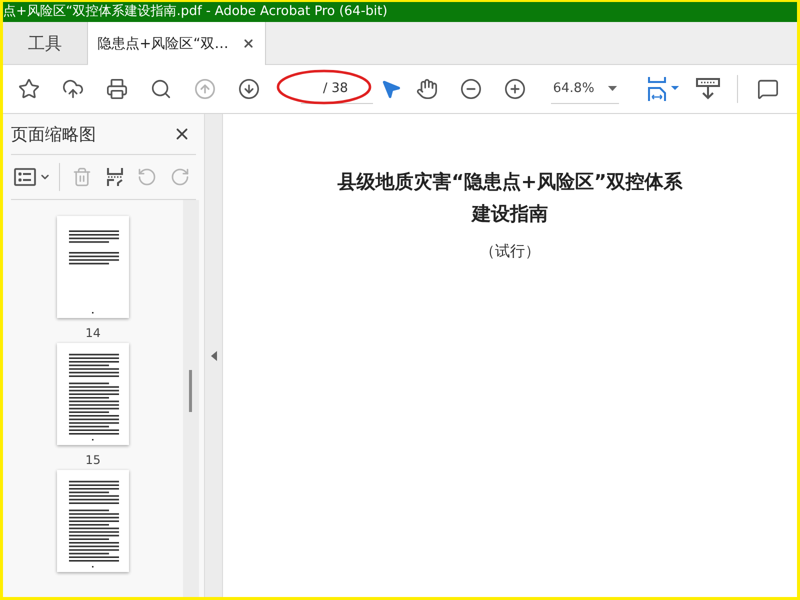 The width and height of the screenshot is (800, 600). What do you see at coordinates (82, 177) in the screenshot?
I see `trash-icon` at bounding box center [82, 177].